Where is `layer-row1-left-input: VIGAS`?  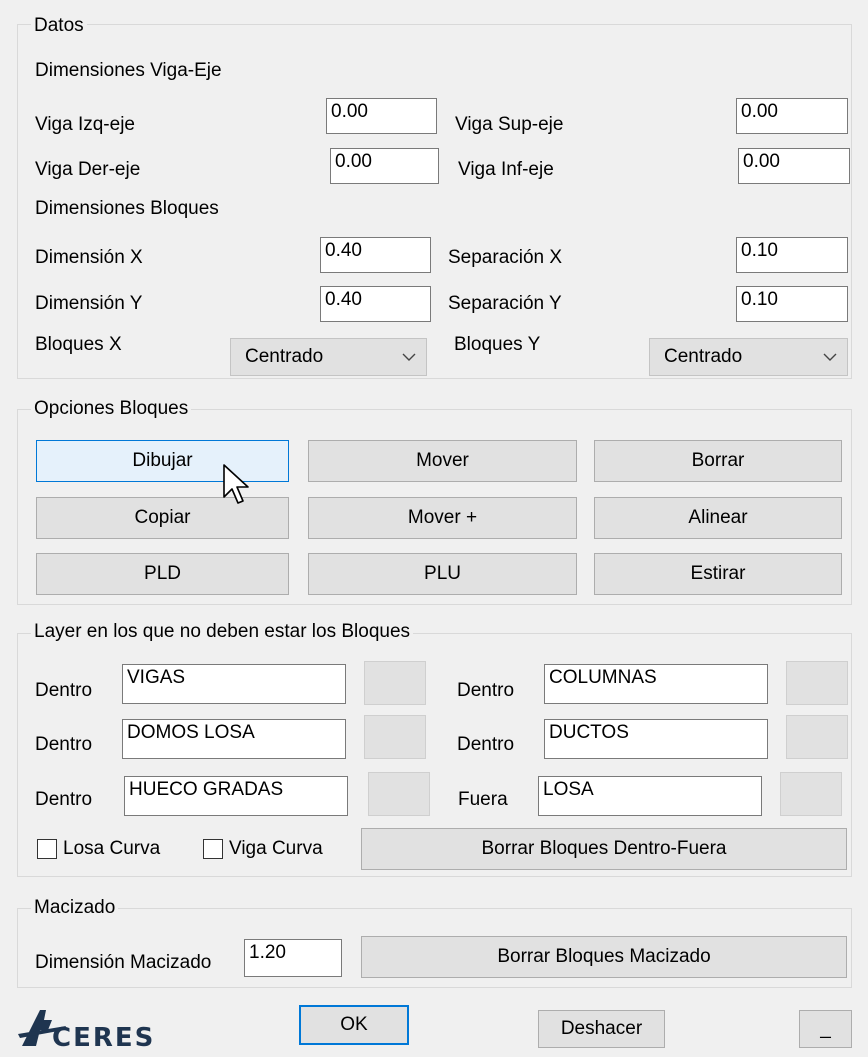
layer-row1-left-input: VIGAS is located at coordinates (234, 684).